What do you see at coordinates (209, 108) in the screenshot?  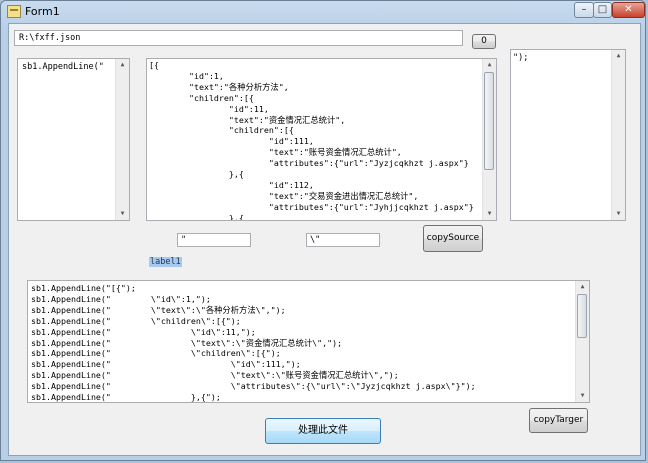 I see `json-line: "id":11,` at bounding box center [209, 108].